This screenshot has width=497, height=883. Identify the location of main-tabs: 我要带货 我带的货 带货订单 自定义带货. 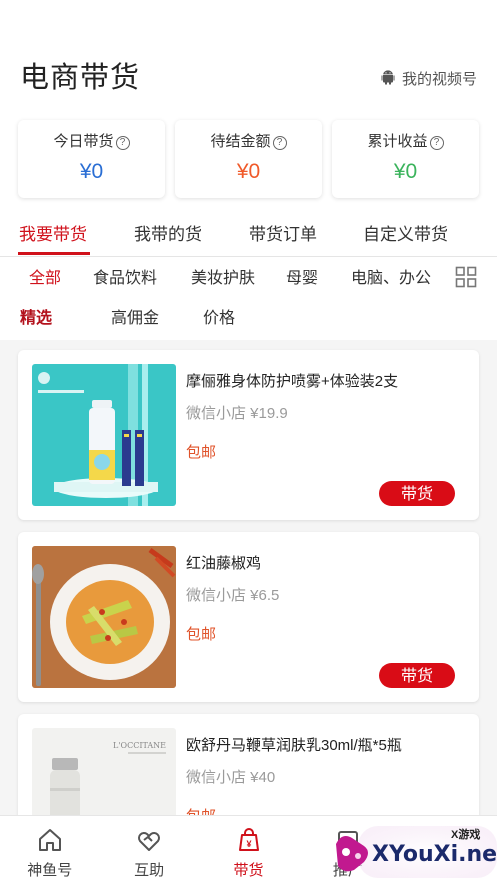
(248, 236).